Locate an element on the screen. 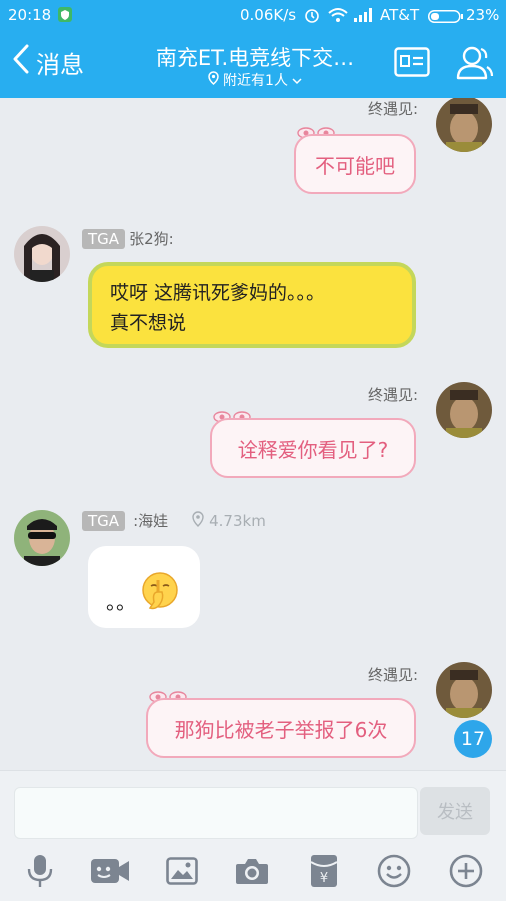  battery-icon is located at coordinates (446, 18).